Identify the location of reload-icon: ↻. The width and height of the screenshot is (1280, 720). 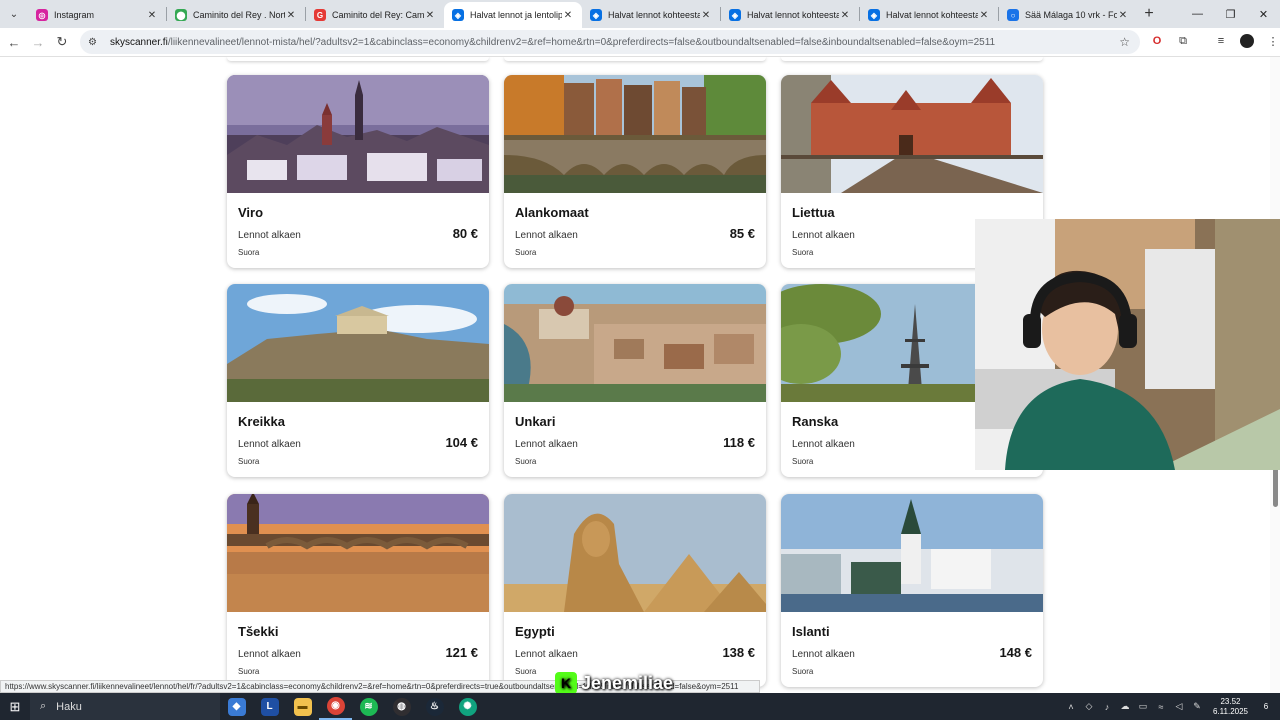
(62, 42).